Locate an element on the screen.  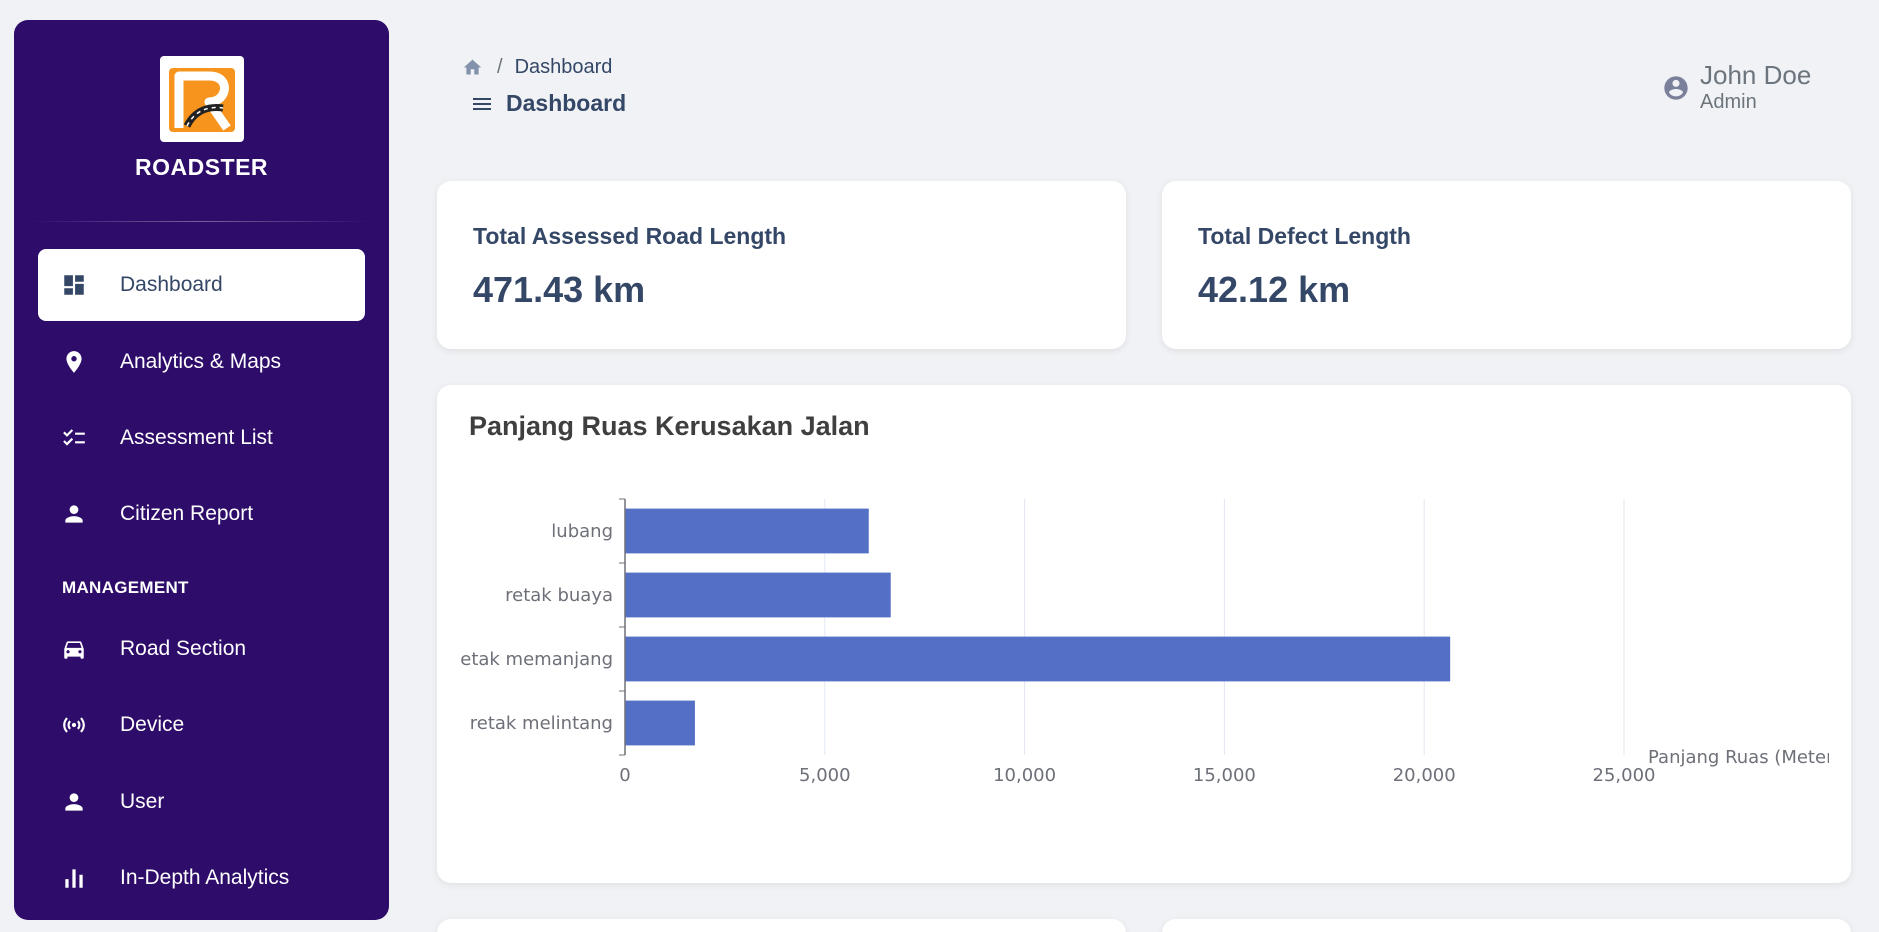
sidebar-item-label: Analytics & Maps is located at coordinates (201, 361).